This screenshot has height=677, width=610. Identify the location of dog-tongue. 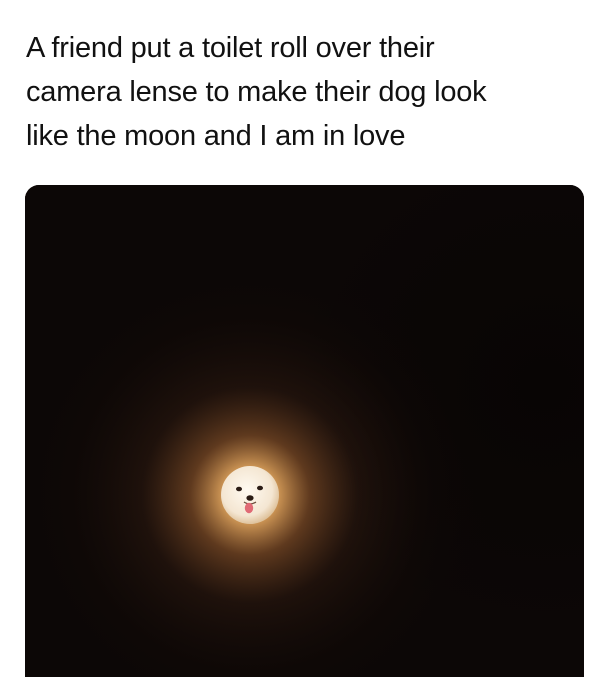
(249, 508).